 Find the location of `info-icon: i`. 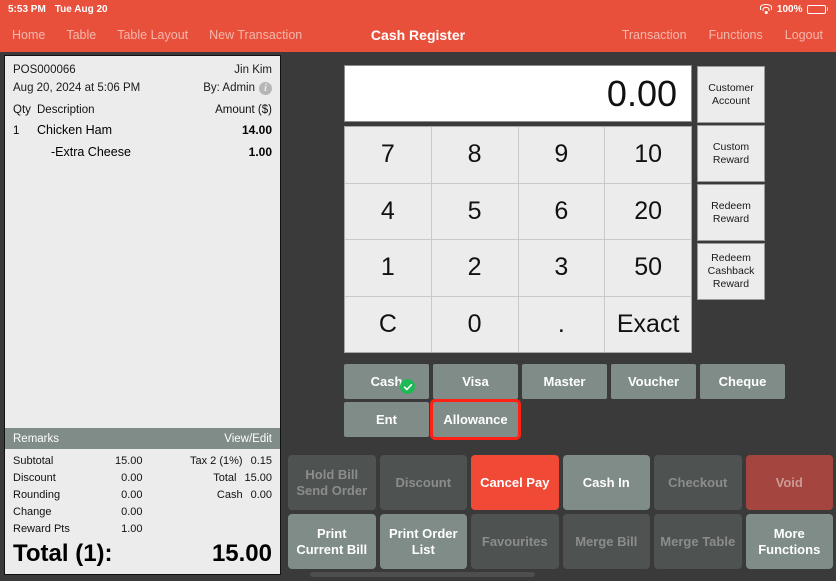

info-icon: i is located at coordinates (265, 88).